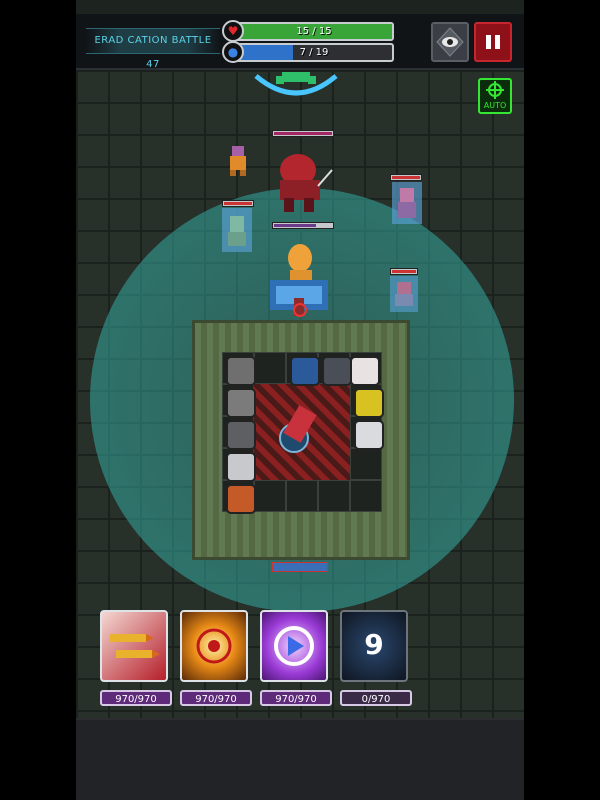  Describe the element at coordinates (237, 230) in the screenshot. I see `ghost-knight-enemy` at that location.